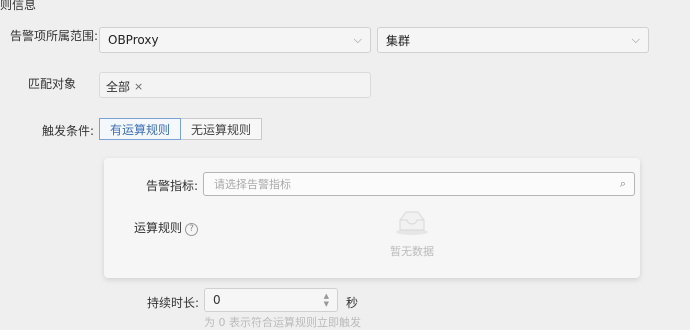 Image resolution: width=690 pixels, height=330 pixels. Describe the element at coordinates (416, 184) in the screenshot. I see `metric-input-field` at that location.